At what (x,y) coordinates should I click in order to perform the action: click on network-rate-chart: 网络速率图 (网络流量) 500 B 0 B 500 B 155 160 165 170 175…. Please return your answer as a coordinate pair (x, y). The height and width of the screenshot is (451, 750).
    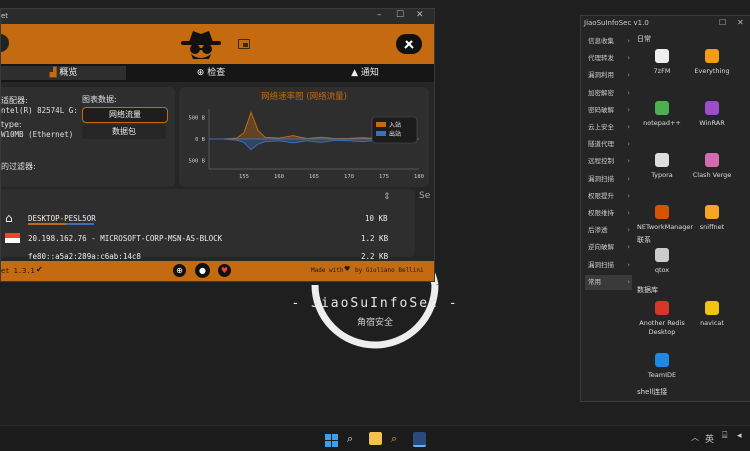
    Looking at the image, I should click on (306, 135).